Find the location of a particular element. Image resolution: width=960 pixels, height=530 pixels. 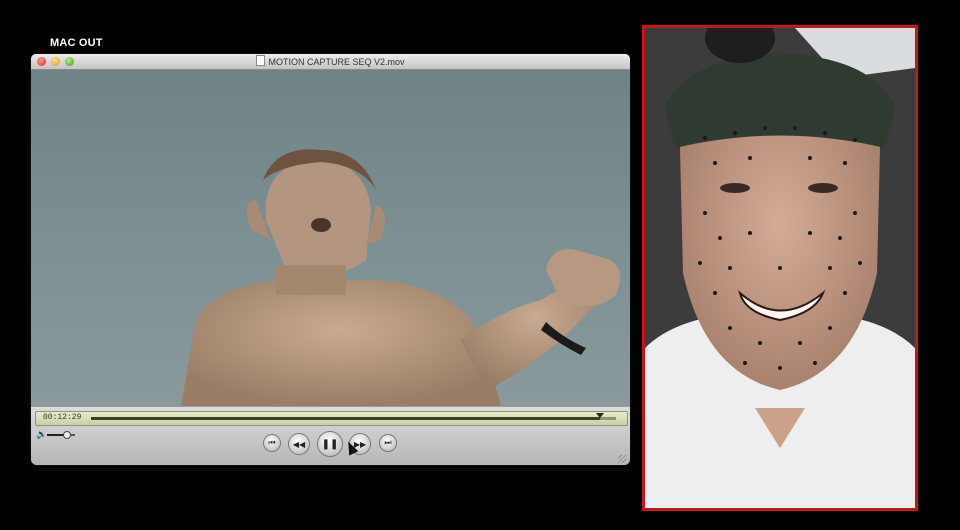

current-timecode: 00:12:29 is located at coordinates (62, 417).